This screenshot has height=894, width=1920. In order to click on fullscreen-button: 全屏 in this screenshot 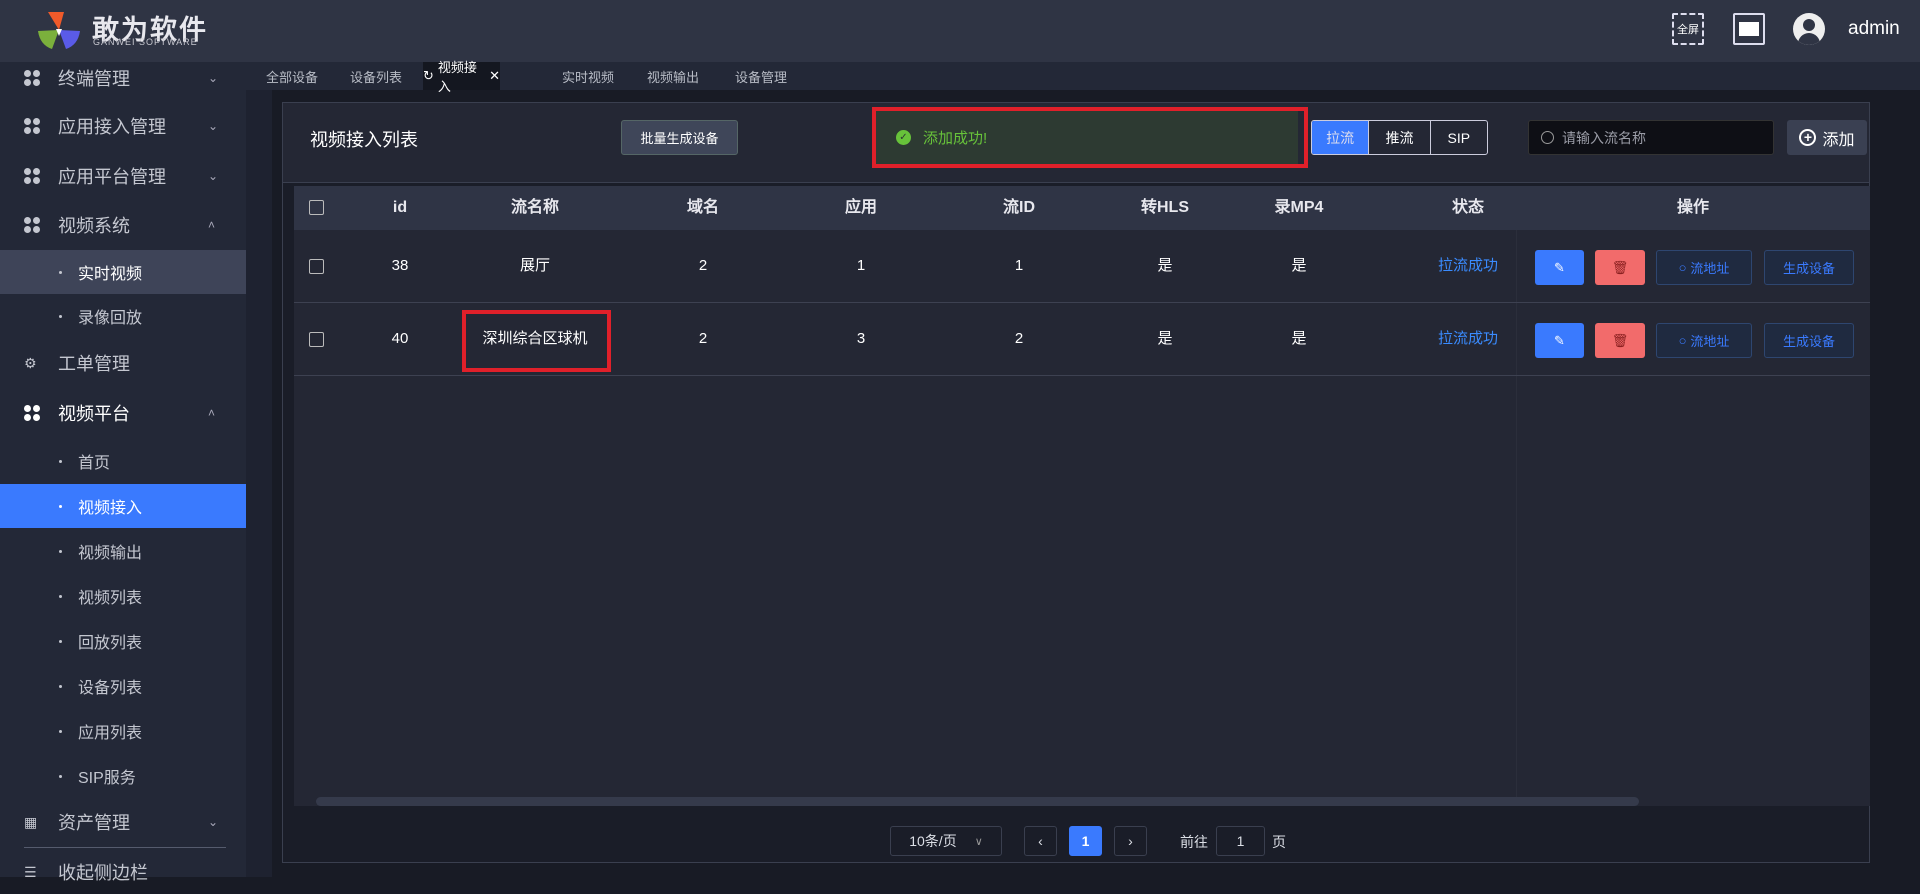, I will do `click(1688, 29)`.